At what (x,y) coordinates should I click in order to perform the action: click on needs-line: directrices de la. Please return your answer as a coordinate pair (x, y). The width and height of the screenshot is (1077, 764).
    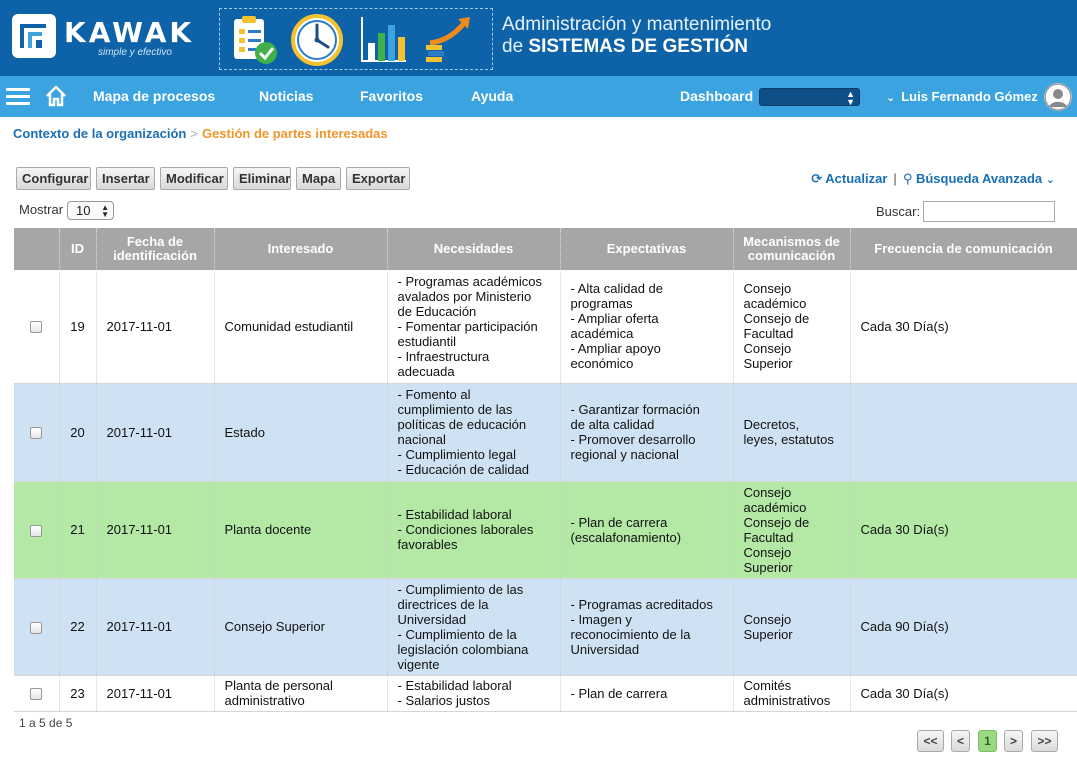
    Looking at the image, I should click on (443, 604).